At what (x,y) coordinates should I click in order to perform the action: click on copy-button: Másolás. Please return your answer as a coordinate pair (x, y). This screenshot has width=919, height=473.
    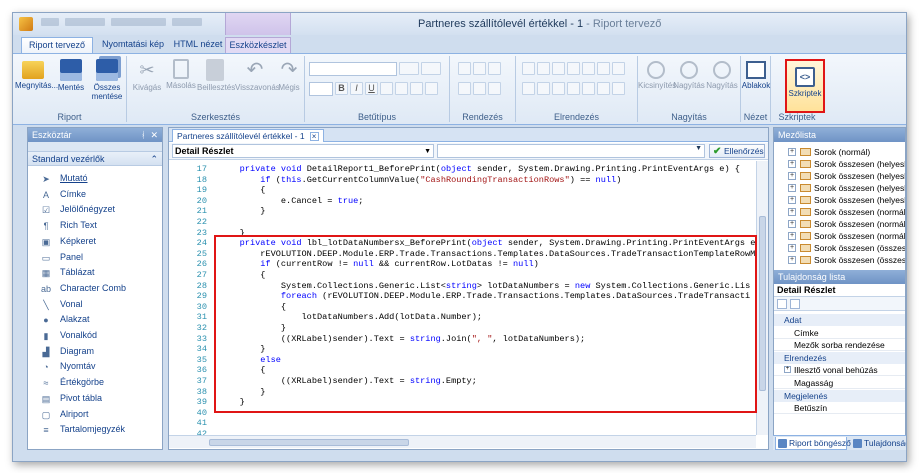
    Looking at the image, I should click on (181, 82).